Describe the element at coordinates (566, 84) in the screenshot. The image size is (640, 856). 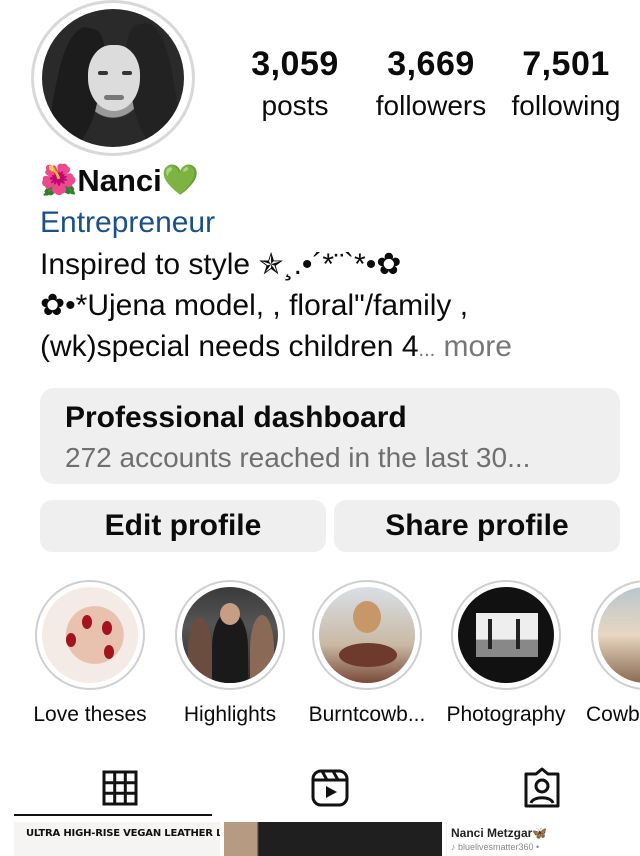
I see `following-stat: 7,501 following` at that location.